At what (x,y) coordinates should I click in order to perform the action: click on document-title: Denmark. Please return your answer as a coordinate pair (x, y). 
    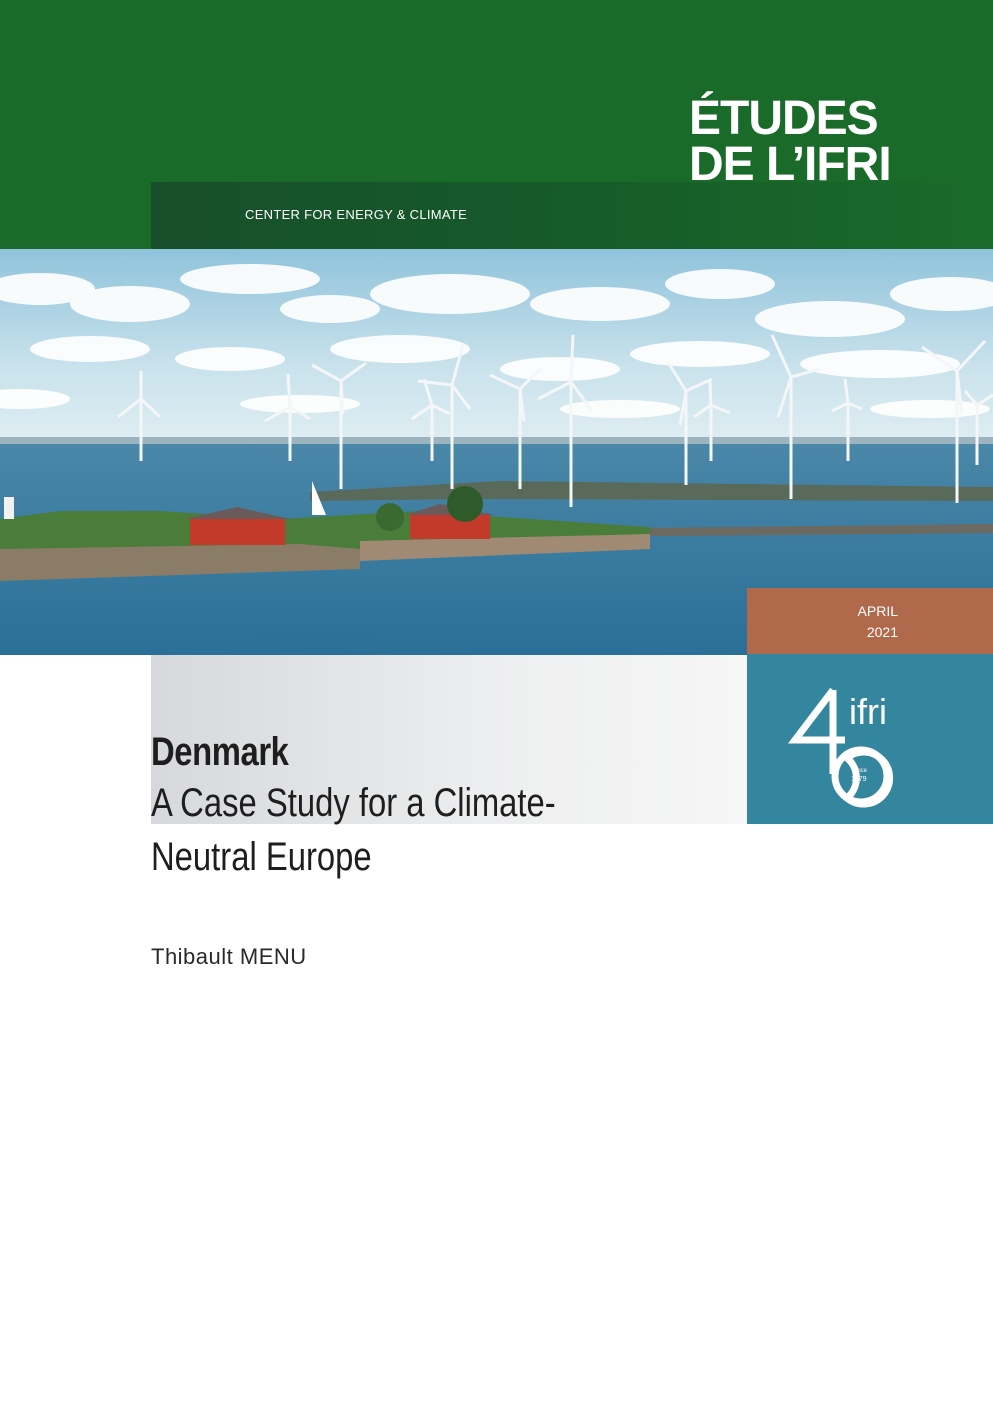
    Looking at the image, I should click on (220, 752).